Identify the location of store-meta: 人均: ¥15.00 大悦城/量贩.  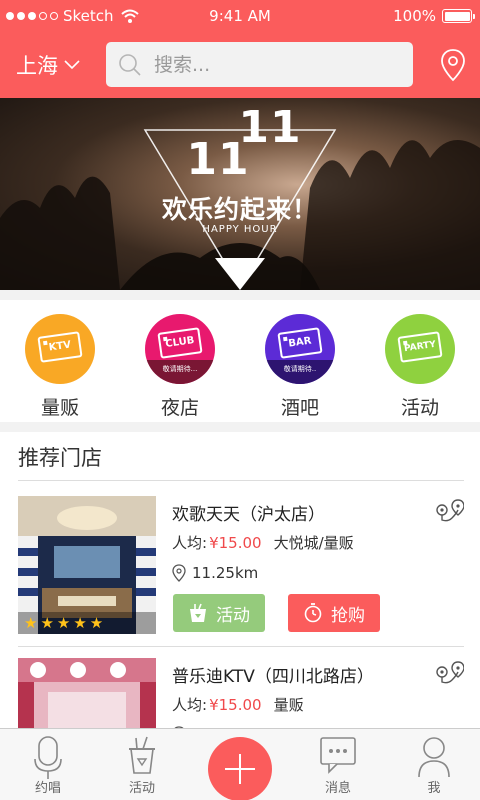
(263, 542).